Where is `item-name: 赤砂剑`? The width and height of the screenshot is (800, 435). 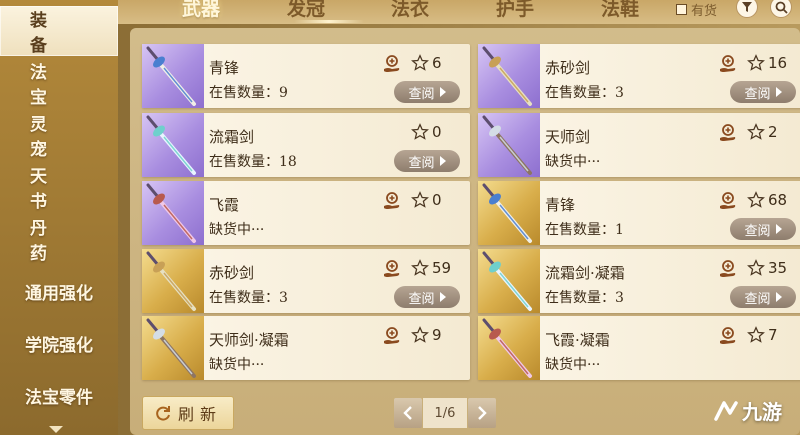 item-name: 赤砂剑 is located at coordinates (232, 273).